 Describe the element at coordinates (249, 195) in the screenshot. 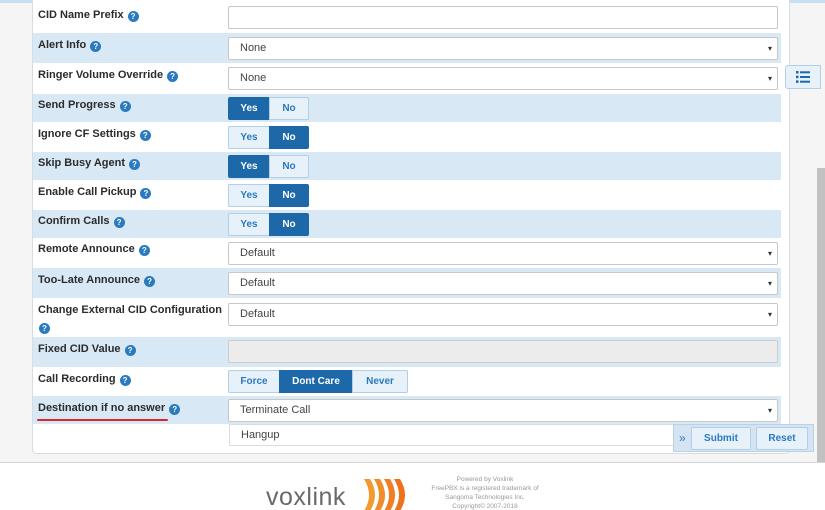

I see `call-pickup-yes: Yes` at that location.